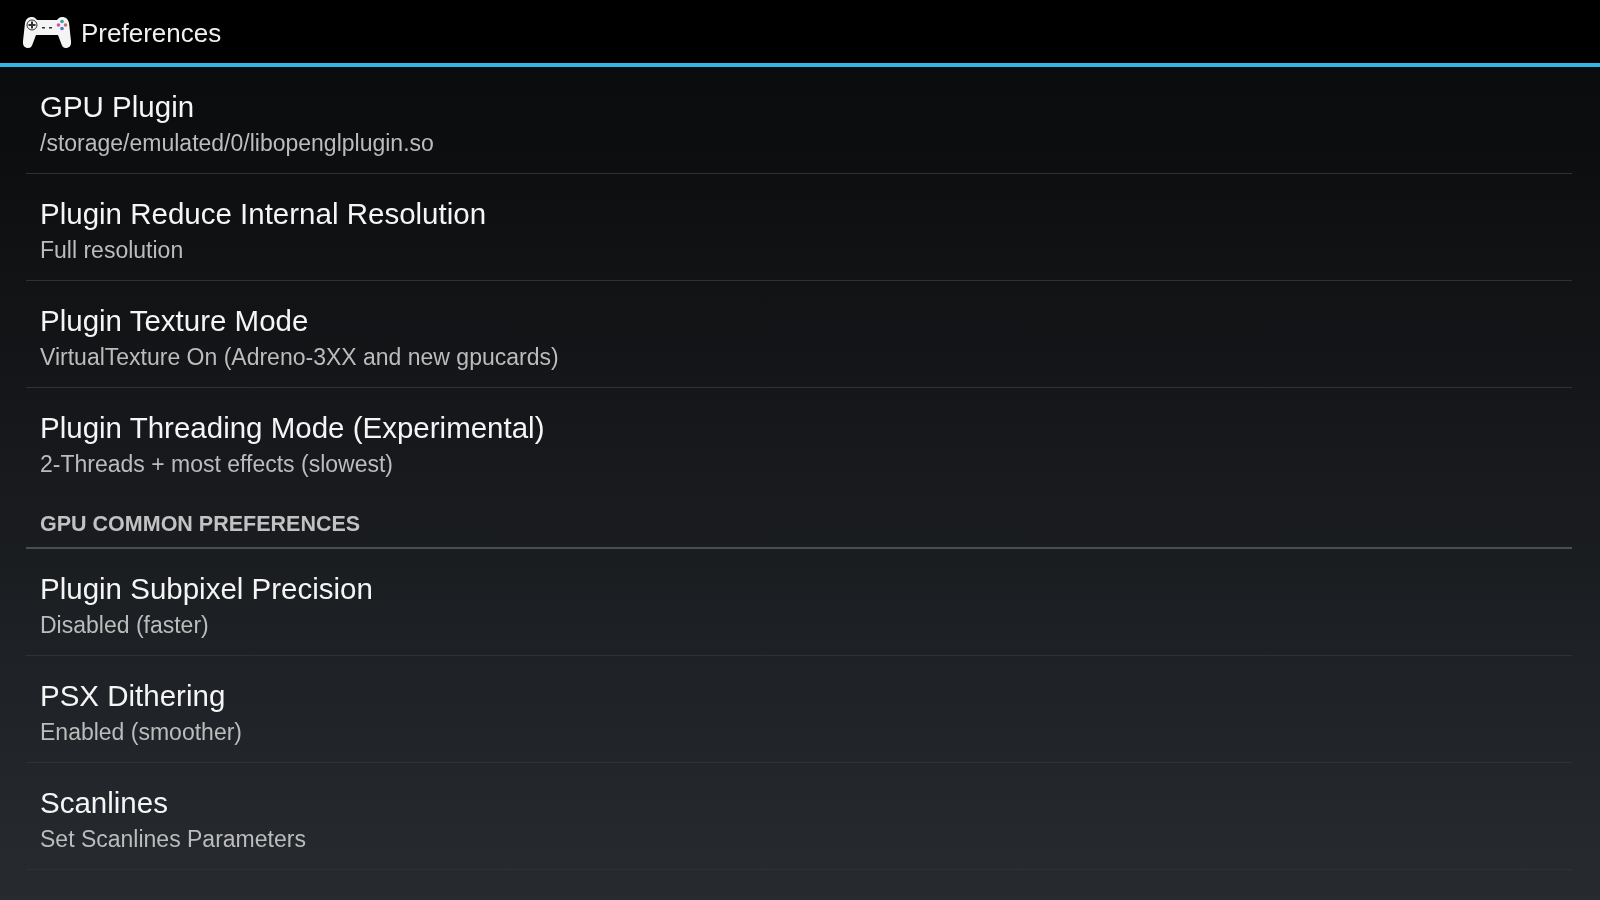 This screenshot has height=900, width=1600. What do you see at coordinates (200, 524) in the screenshot?
I see `section-header-text: GPU COMMON PREFERENCES` at bounding box center [200, 524].